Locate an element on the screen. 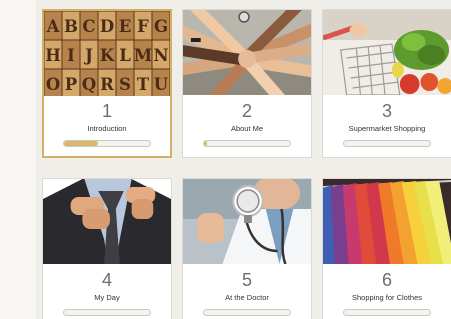  svg-text: D is located at coordinates (107, 26).